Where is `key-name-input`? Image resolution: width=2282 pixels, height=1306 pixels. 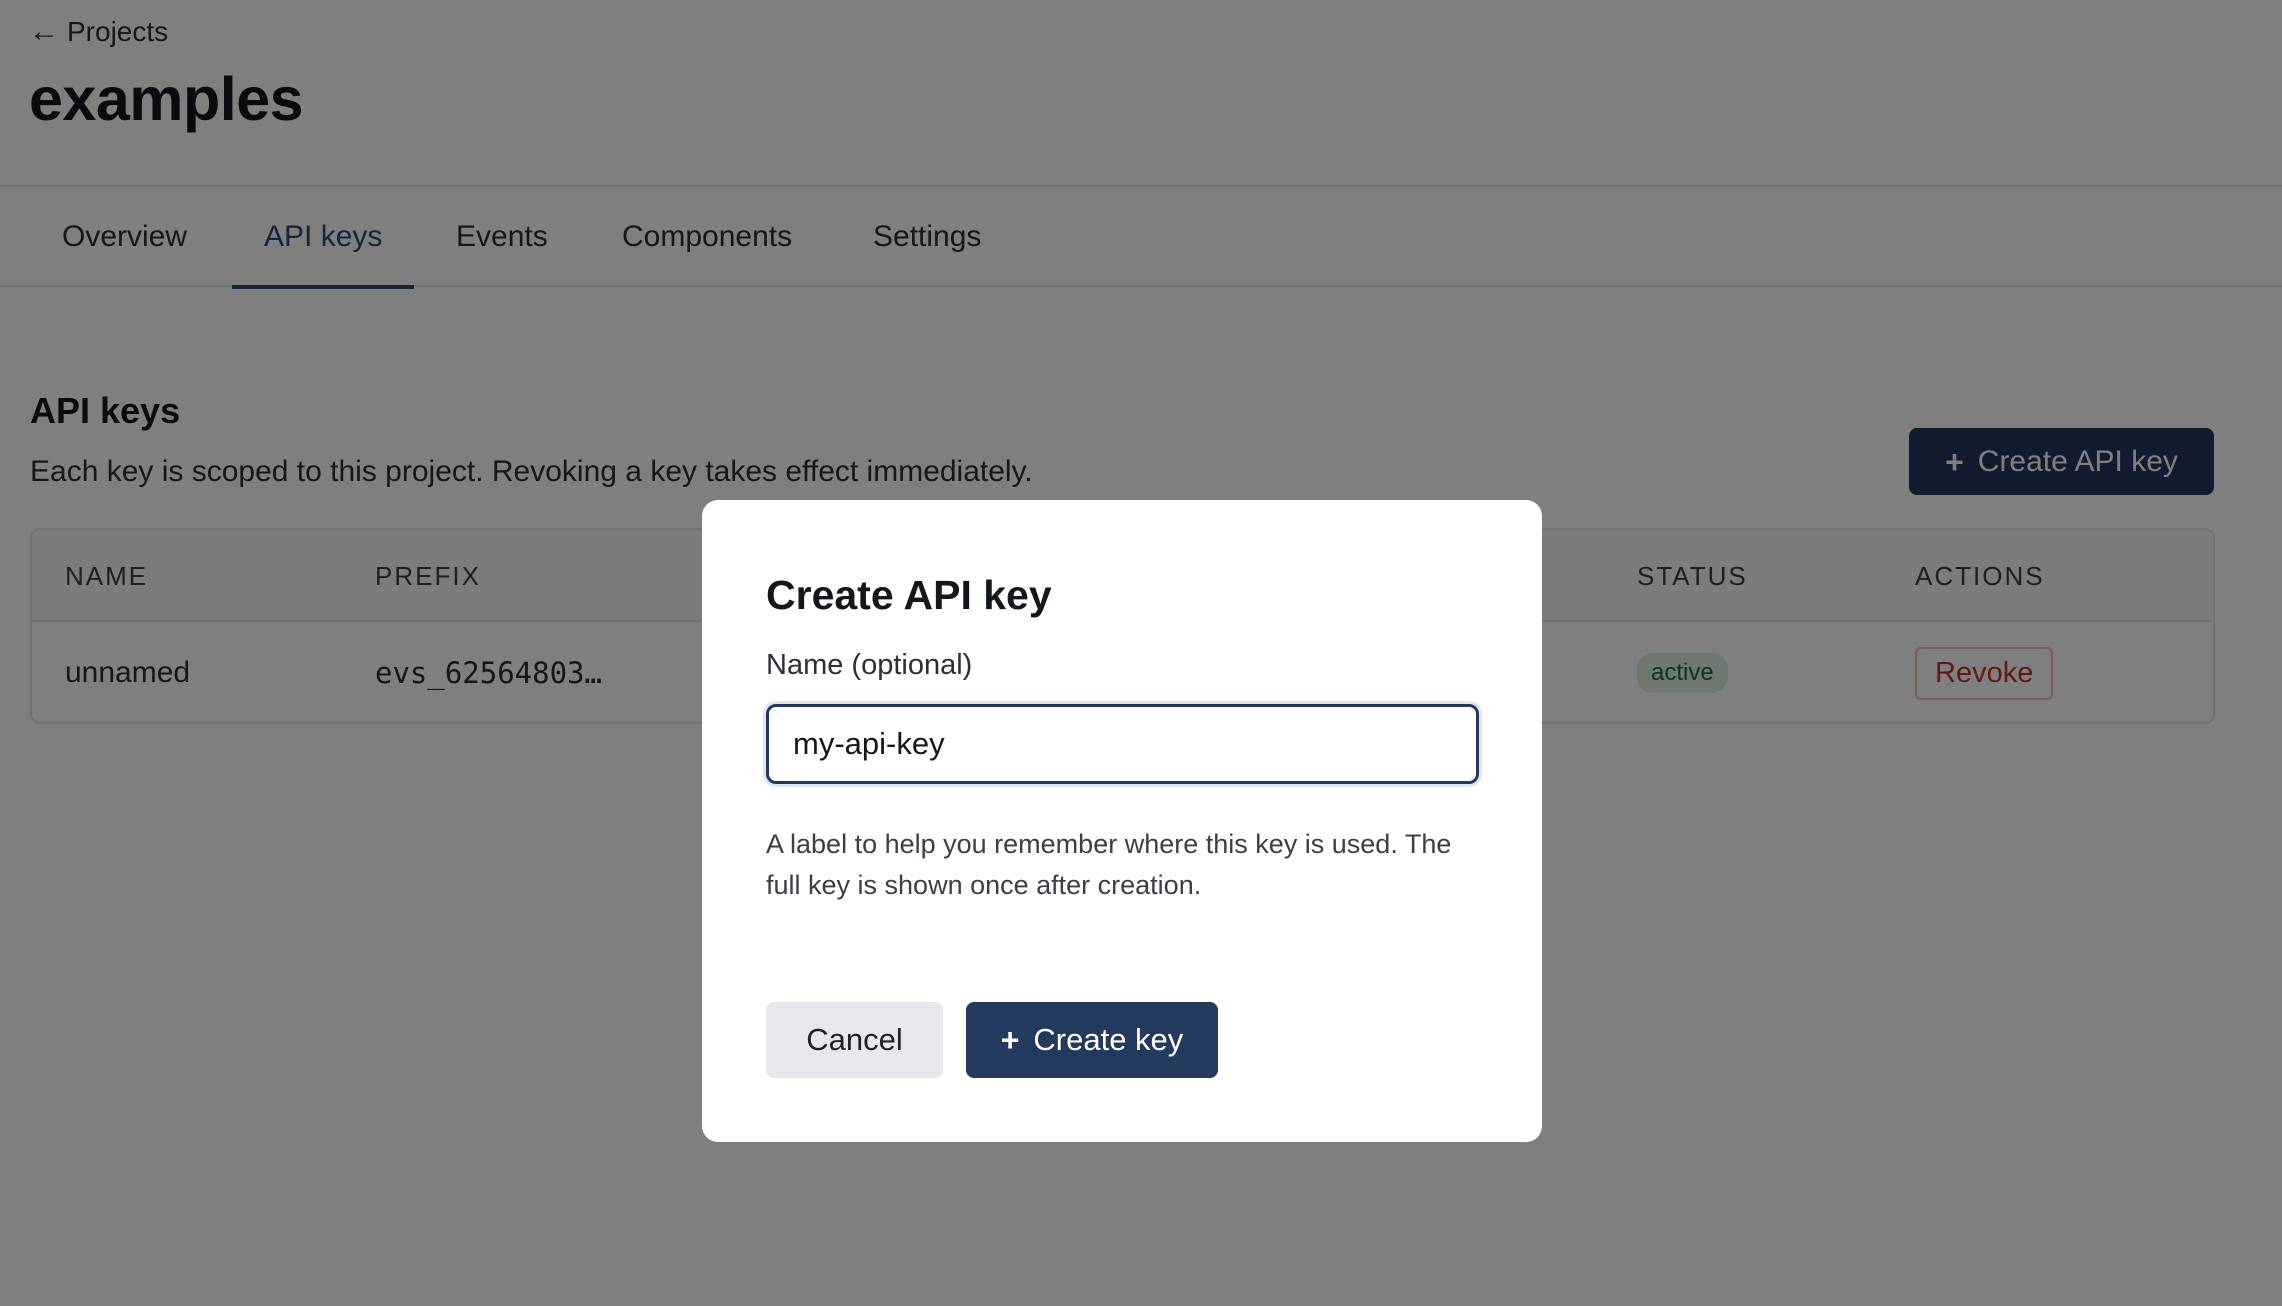
key-name-input is located at coordinates (1122, 744).